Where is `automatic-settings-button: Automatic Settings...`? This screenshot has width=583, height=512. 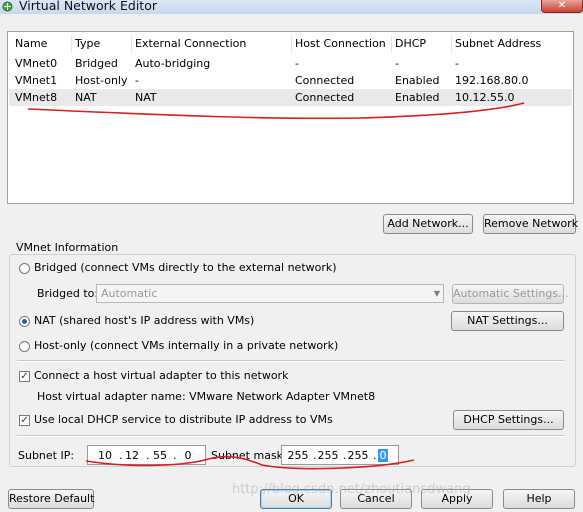 automatic-settings-button: Automatic Settings... is located at coordinates (510, 294).